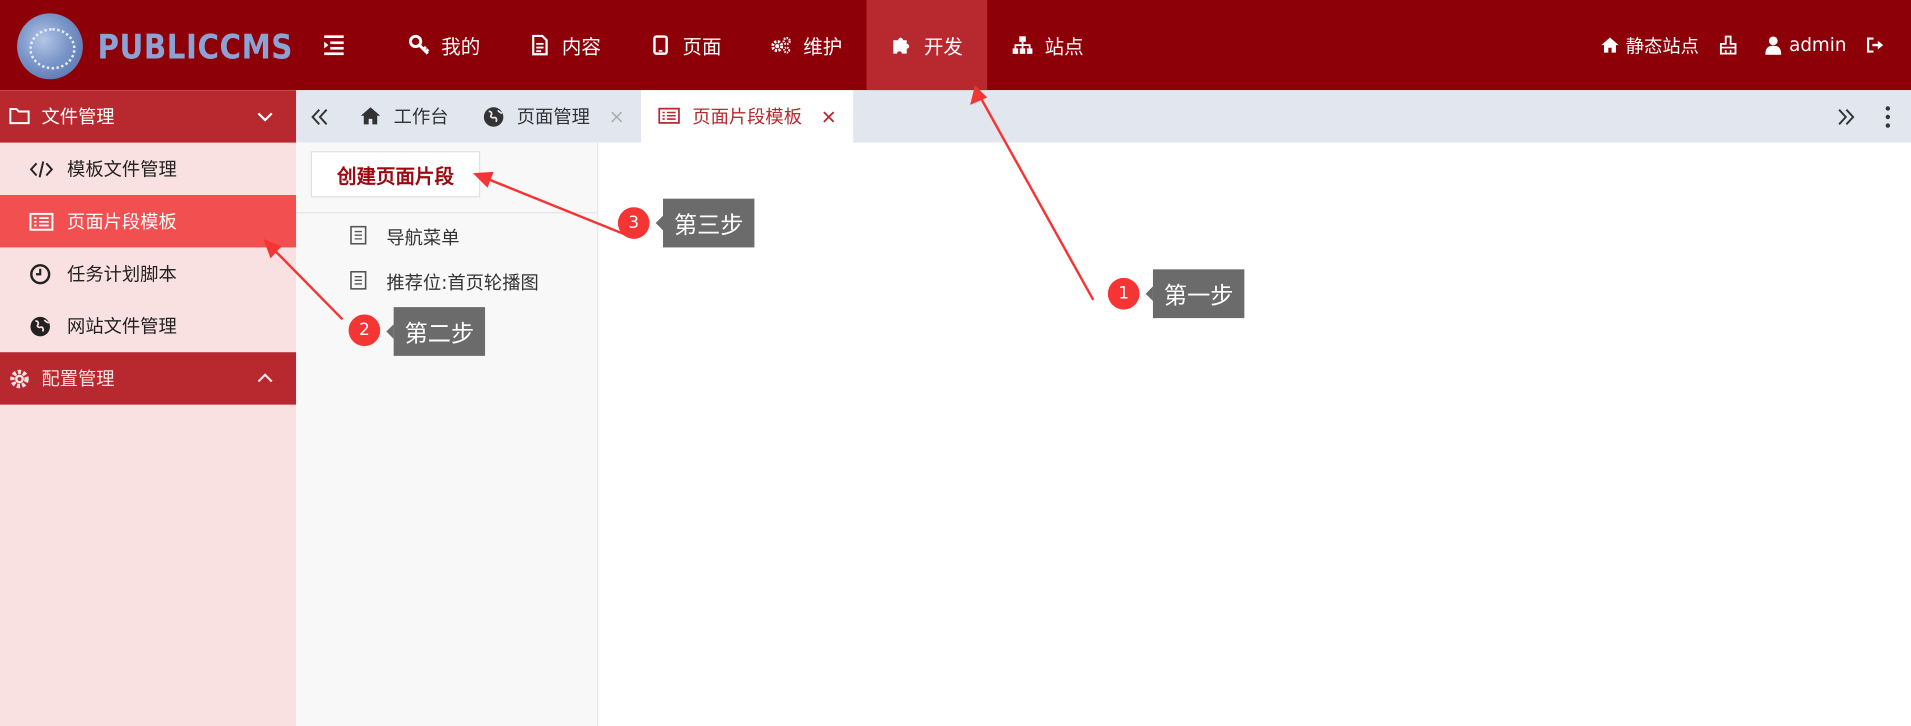 This screenshot has height=726, width=1911. I want to click on clock-icon, so click(41, 274).